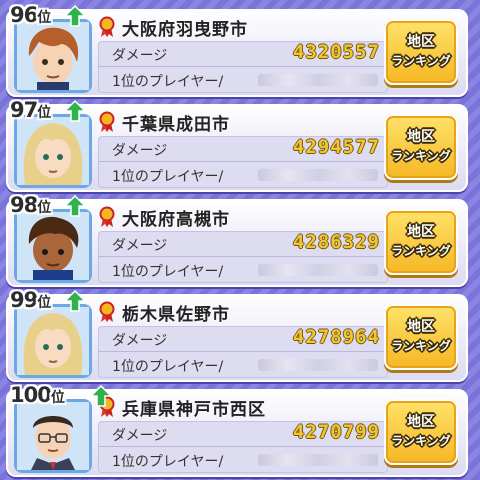  I want to click on info-box: ダメージ 4320557 1位のプレイヤー/, so click(243, 67).